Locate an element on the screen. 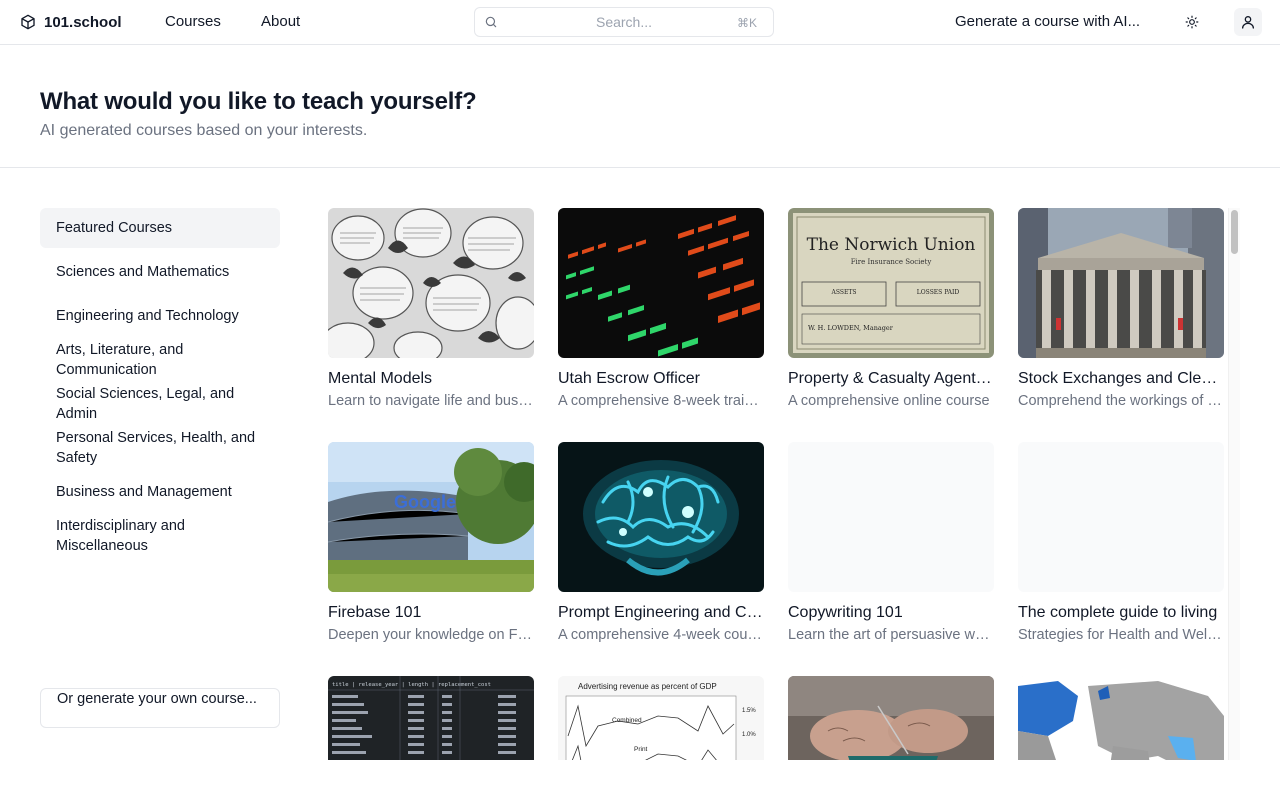  course-title: Stock Exchanges and Clearing Houses is located at coordinates (1121, 378).